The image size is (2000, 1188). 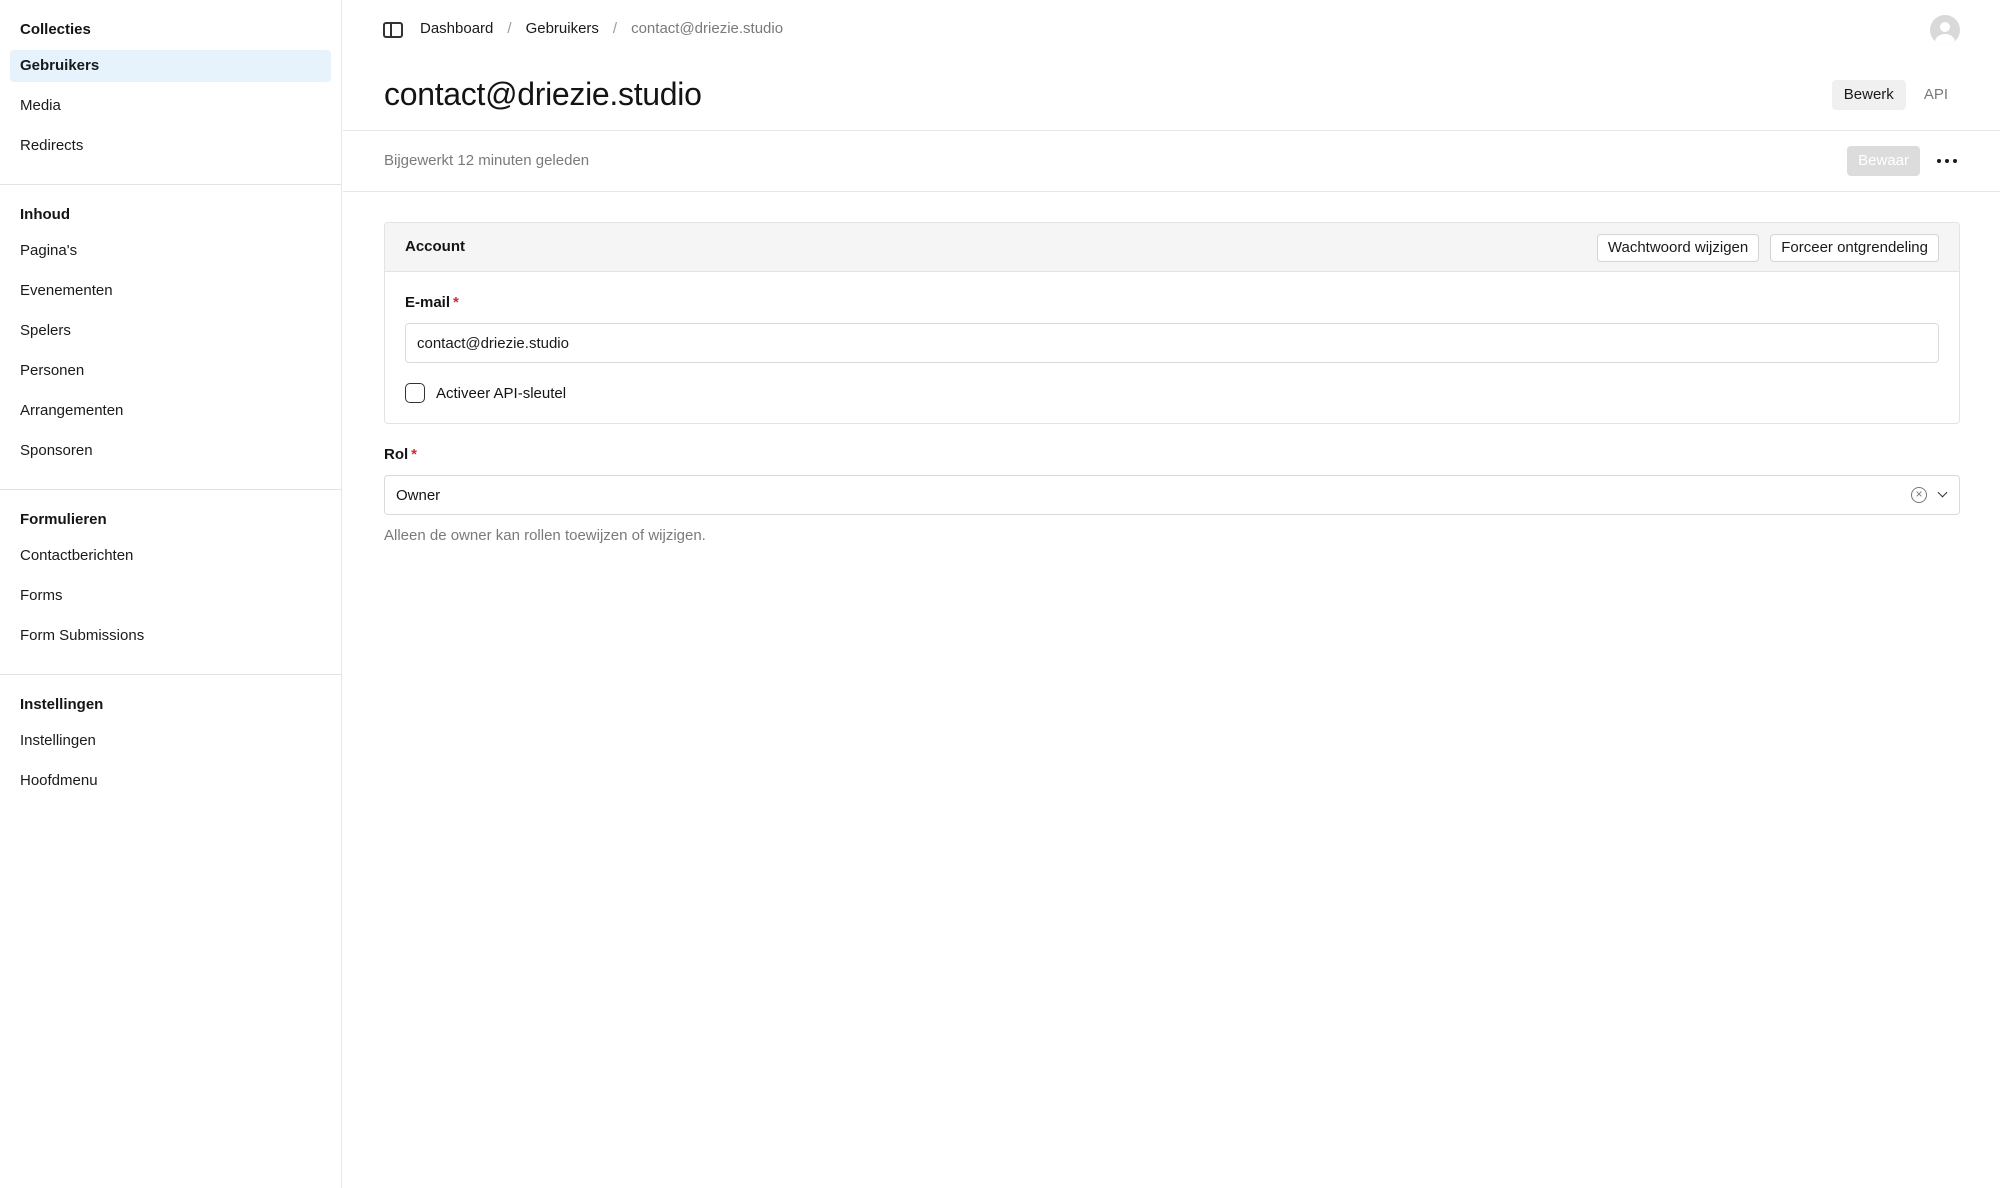 What do you see at coordinates (62, 704) in the screenshot?
I see `nav-group-title: Instellingen` at bounding box center [62, 704].